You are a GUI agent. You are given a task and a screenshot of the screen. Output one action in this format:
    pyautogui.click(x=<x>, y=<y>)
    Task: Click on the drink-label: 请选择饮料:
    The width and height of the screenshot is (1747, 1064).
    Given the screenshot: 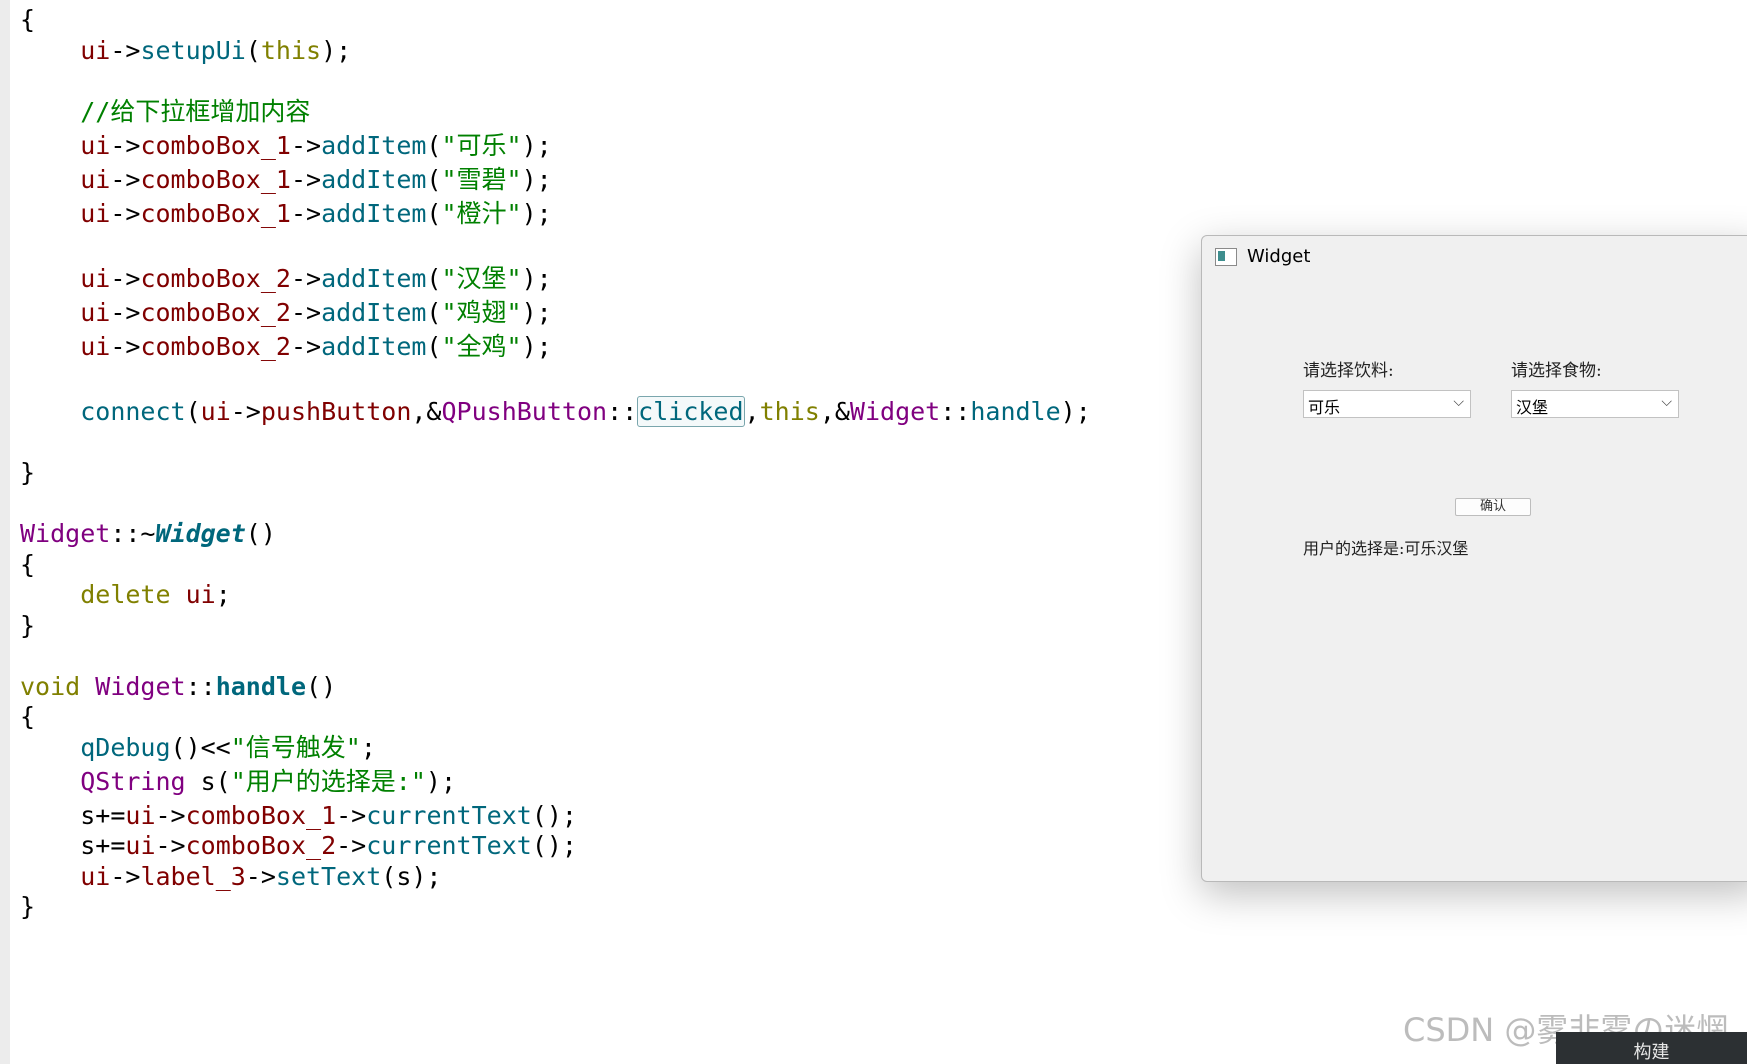 What is the action you would take?
    pyautogui.click(x=1348, y=371)
    